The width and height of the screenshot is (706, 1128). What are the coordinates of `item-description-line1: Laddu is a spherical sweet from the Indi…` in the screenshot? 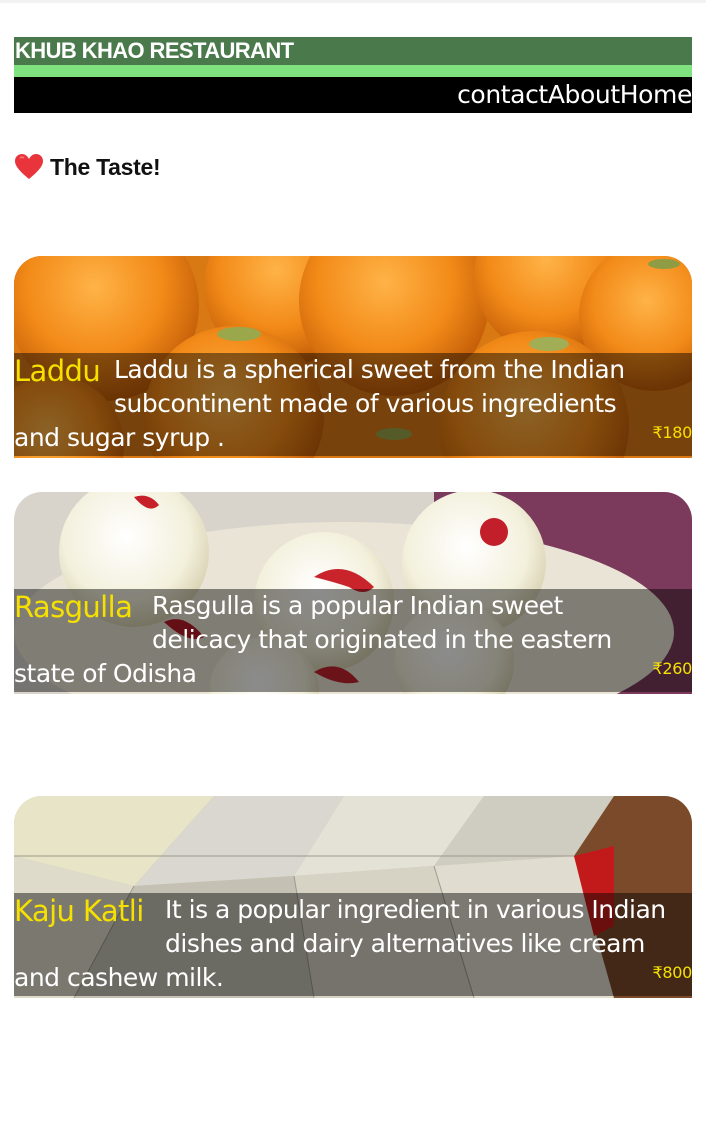 It's located at (369, 369).